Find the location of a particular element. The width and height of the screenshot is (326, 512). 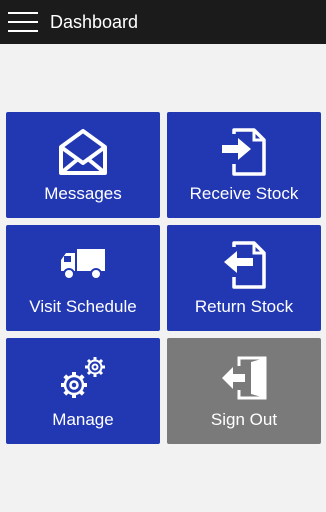

receive-stock-label: Receive Stock is located at coordinates (244, 193).